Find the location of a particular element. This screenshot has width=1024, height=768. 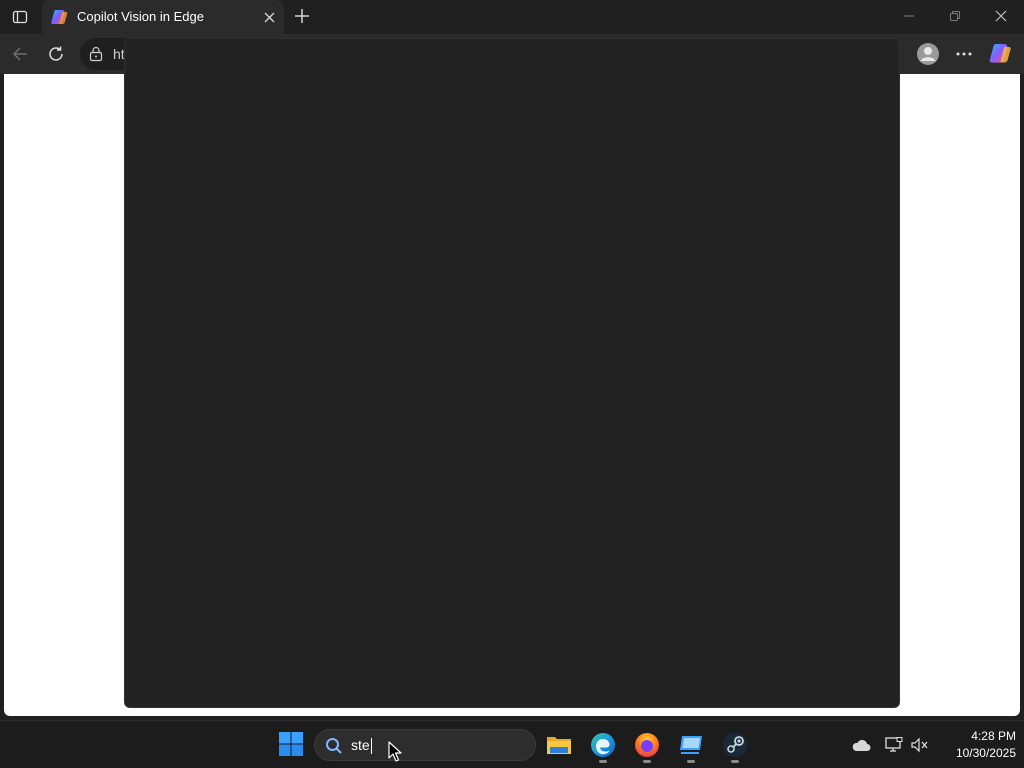

file-explorer-button is located at coordinates (559, 745).